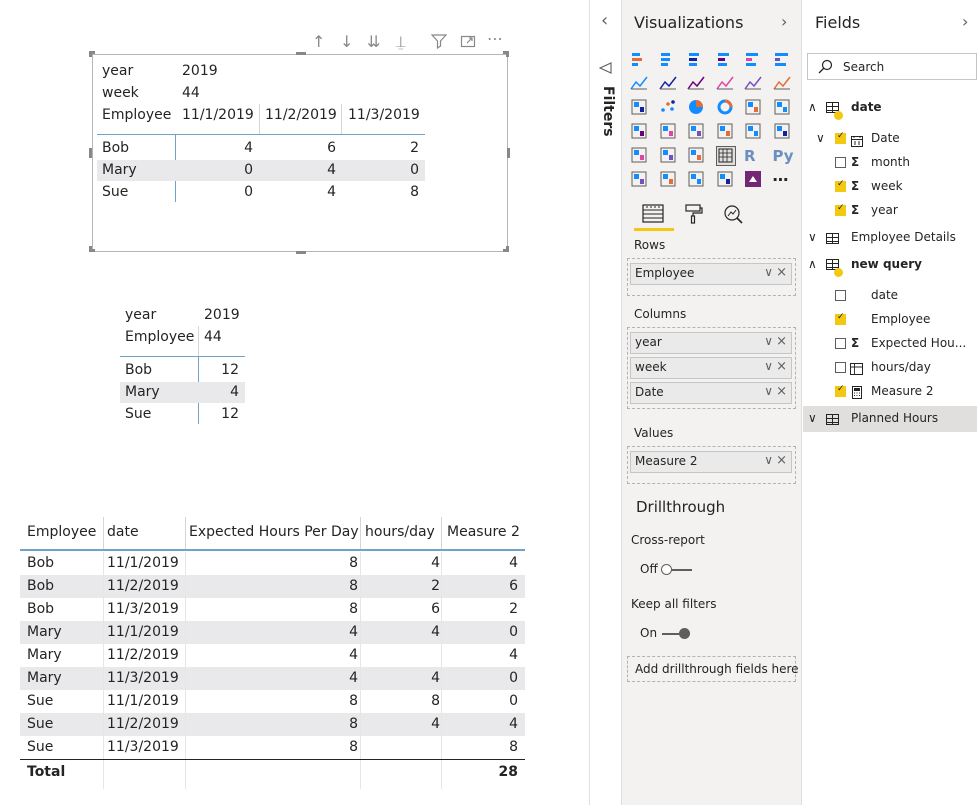 This screenshot has height=805, width=977. Describe the element at coordinates (903, 237) in the screenshot. I see `table-name-employee-details: Employee Details` at that location.